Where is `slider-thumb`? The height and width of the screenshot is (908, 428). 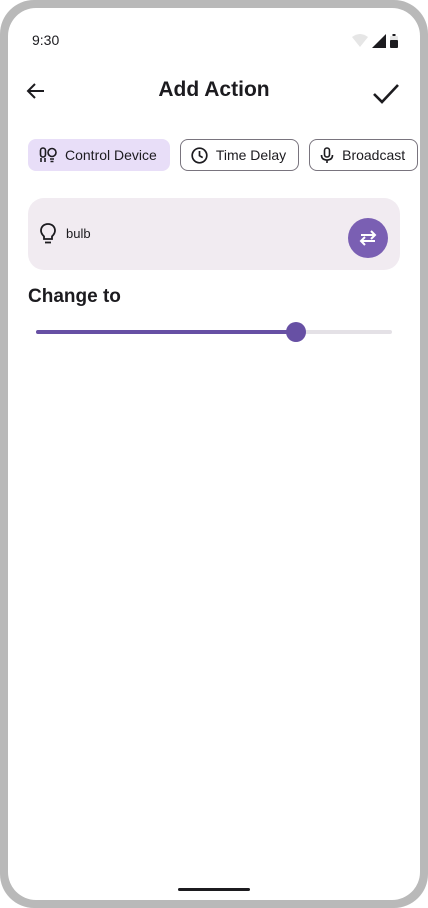
slider-thumb is located at coordinates (295, 332).